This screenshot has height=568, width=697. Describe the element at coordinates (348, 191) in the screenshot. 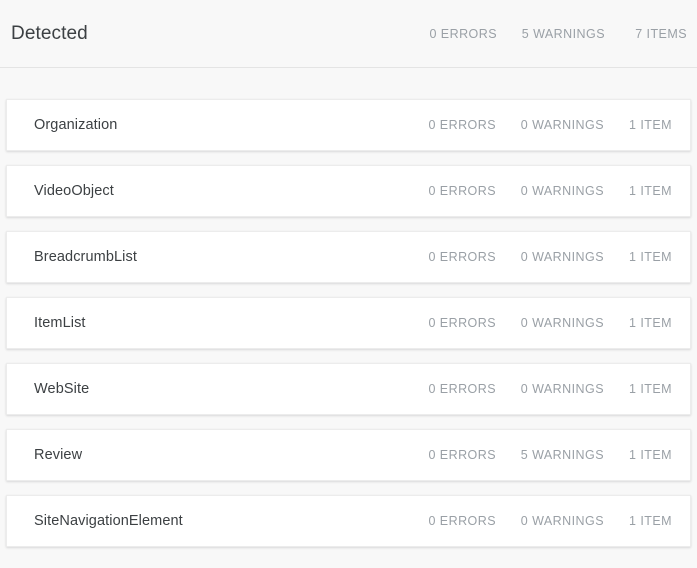

I see `table-row: VideoObject 0 ERRORS 0 WARNINGS 1 ITEM` at that location.